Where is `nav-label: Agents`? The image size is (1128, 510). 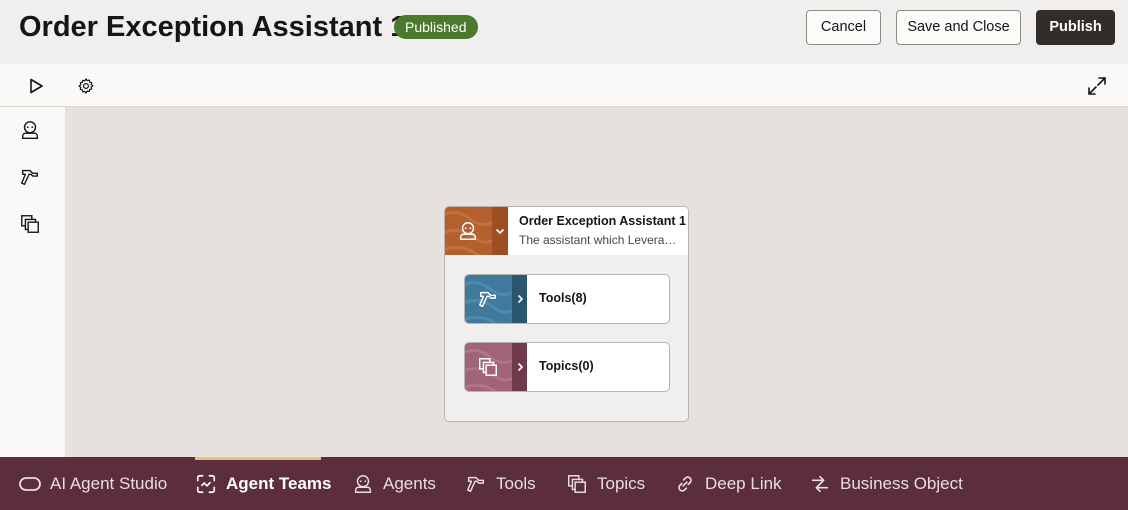 nav-label: Agents is located at coordinates (409, 483).